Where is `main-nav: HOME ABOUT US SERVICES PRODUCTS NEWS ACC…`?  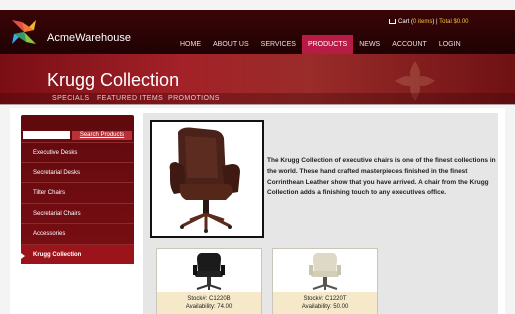 main-nav: HOME ABOUT US SERVICES PRODUCTS NEWS ACC… is located at coordinates (320, 45).